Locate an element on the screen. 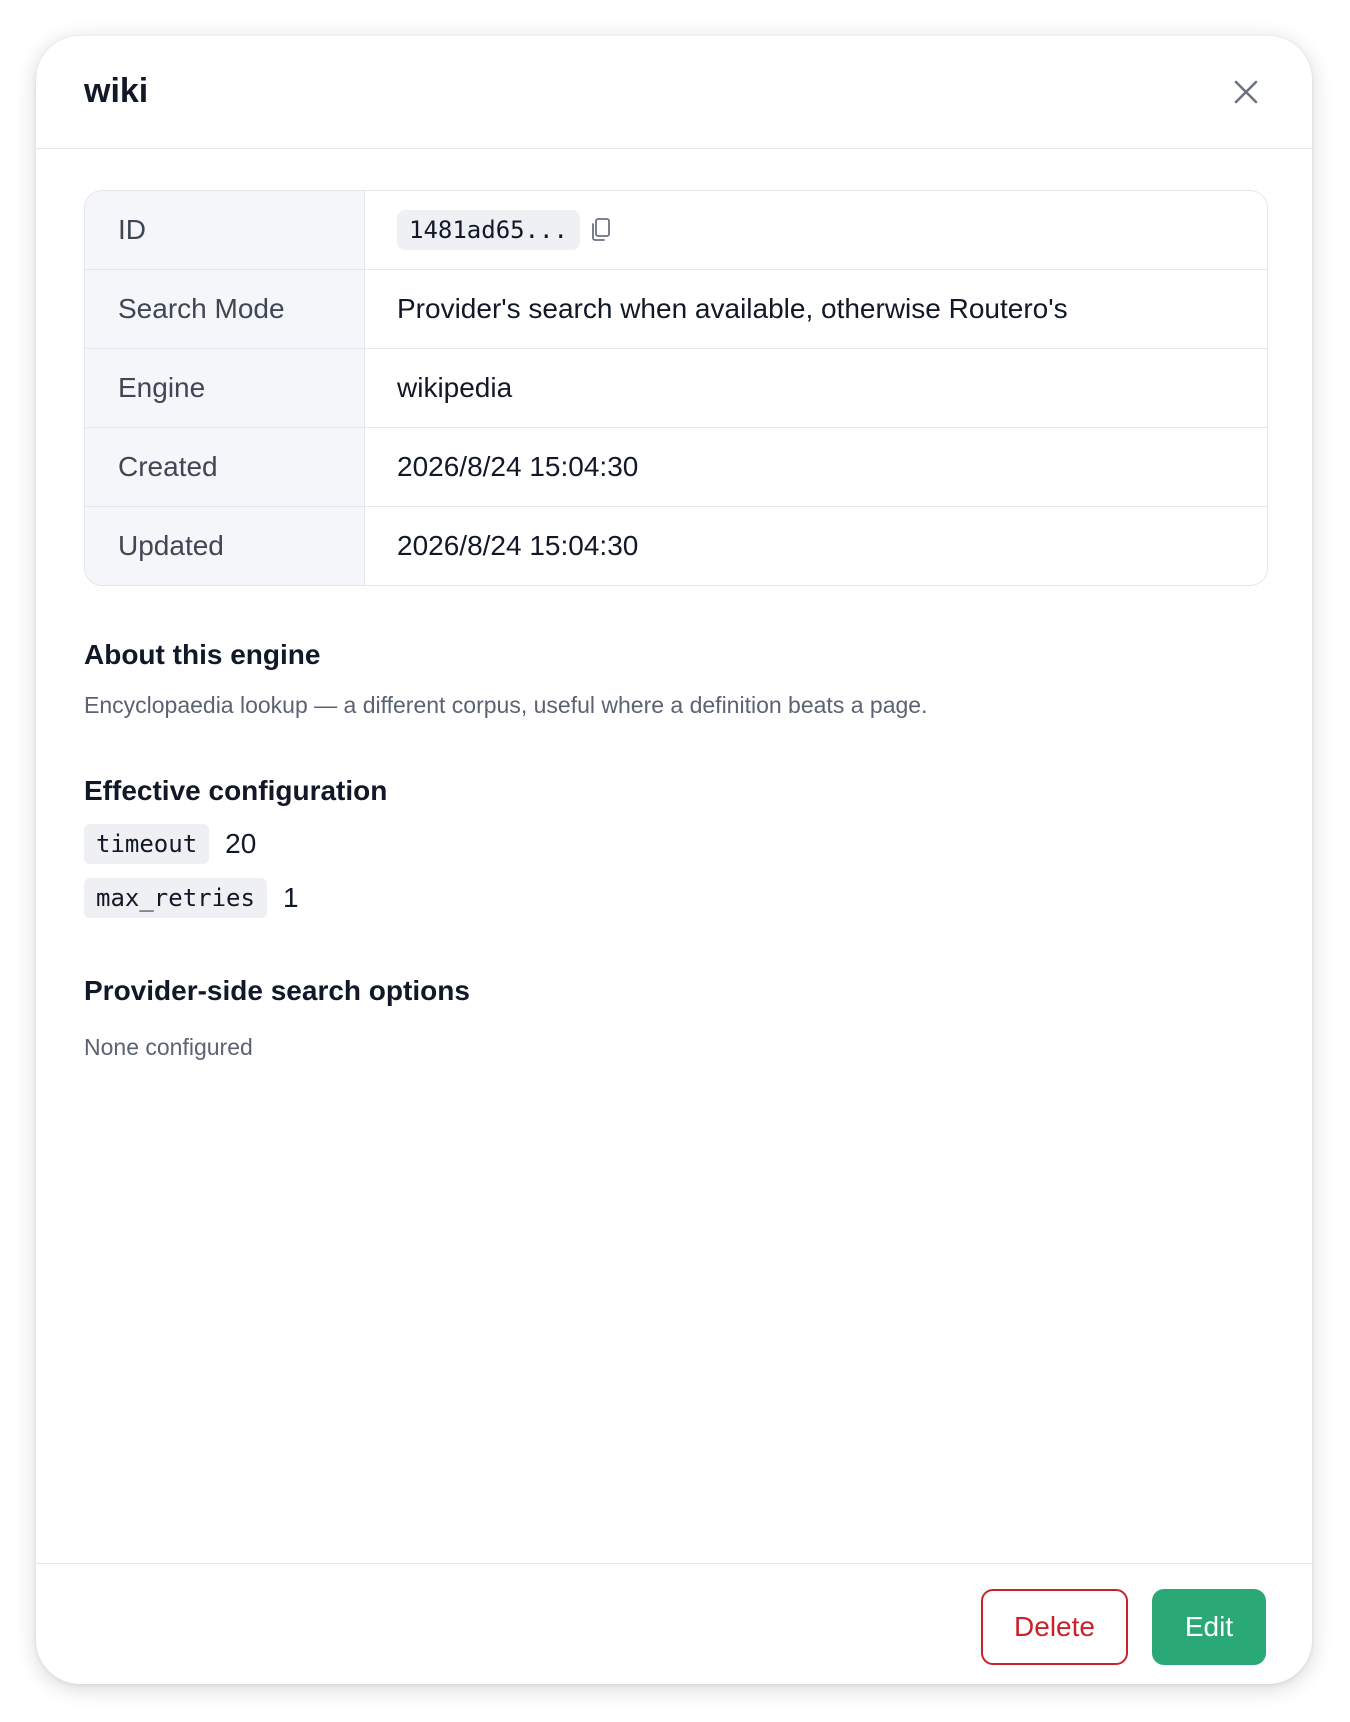 The height and width of the screenshot is (1722, 1350). close-icon is located at coordinates (1246, 92).